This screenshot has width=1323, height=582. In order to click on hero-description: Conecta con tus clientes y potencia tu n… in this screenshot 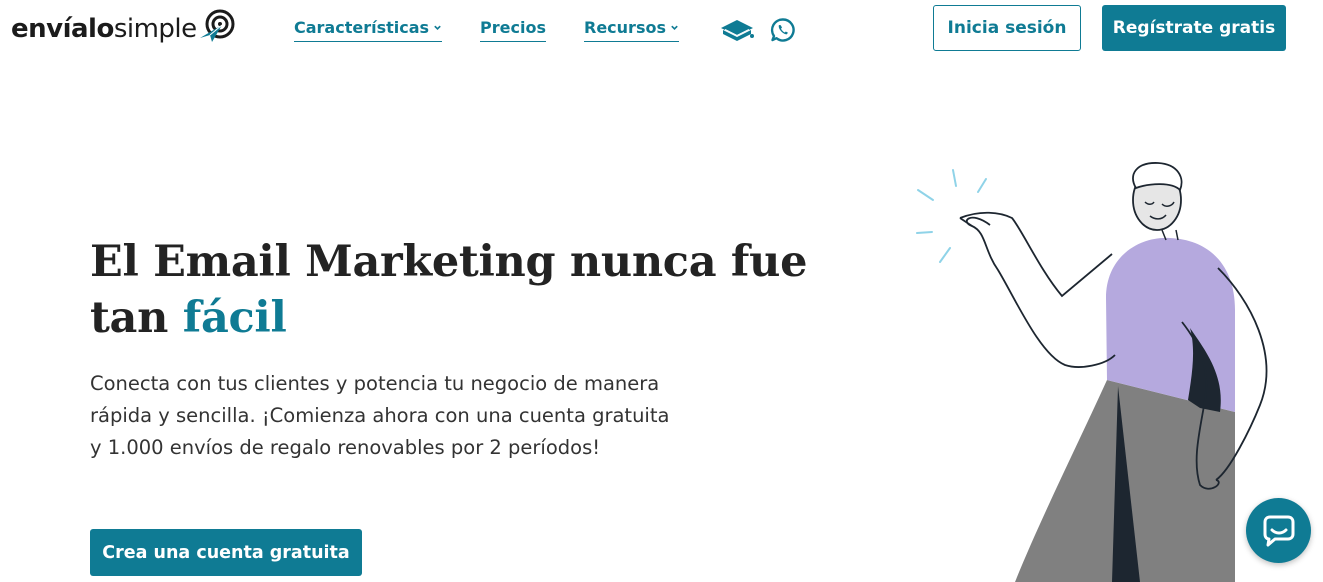, I will do `click(380, 415)`.